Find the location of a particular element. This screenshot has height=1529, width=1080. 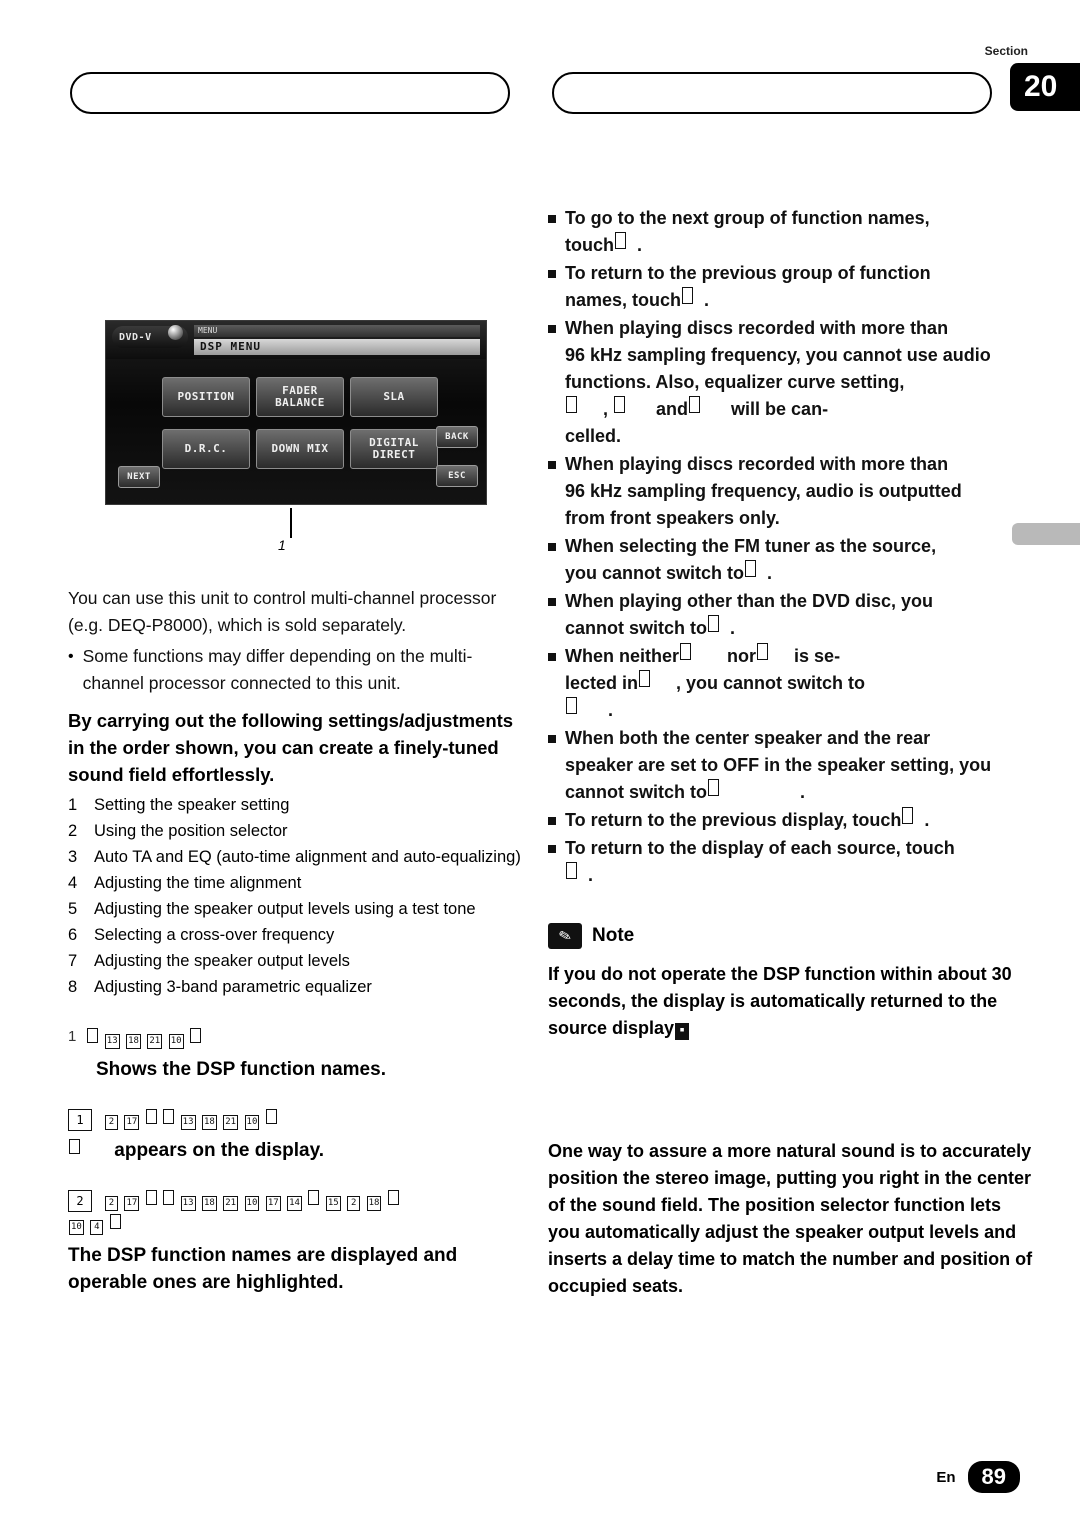

step-number: 2 is located at coordinates (73, 831).